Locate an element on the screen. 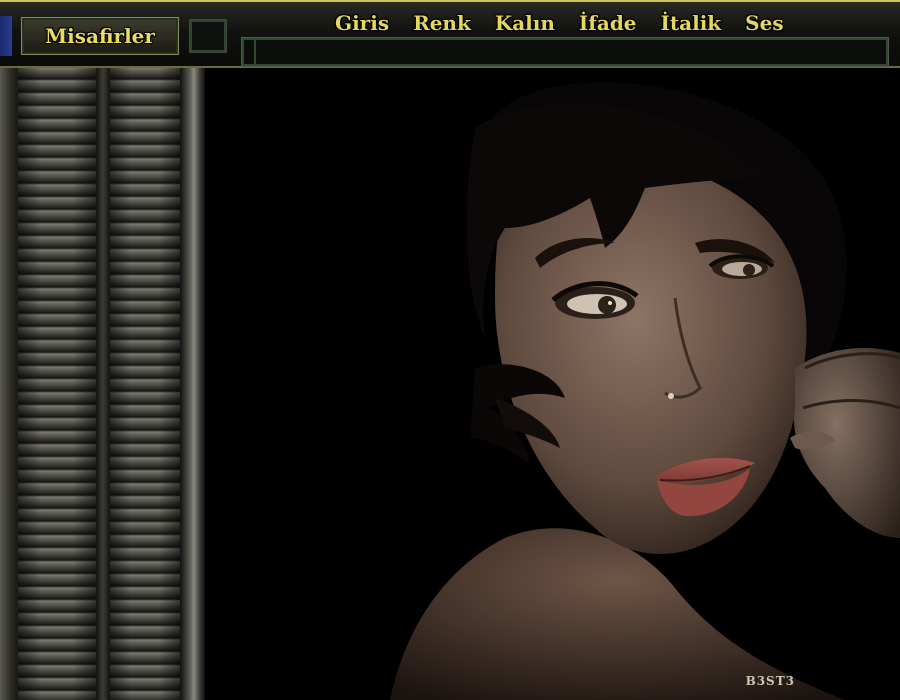 The image size is (900, 700). watermark-signature: B3ST3 is located at coordinates (770, 681).